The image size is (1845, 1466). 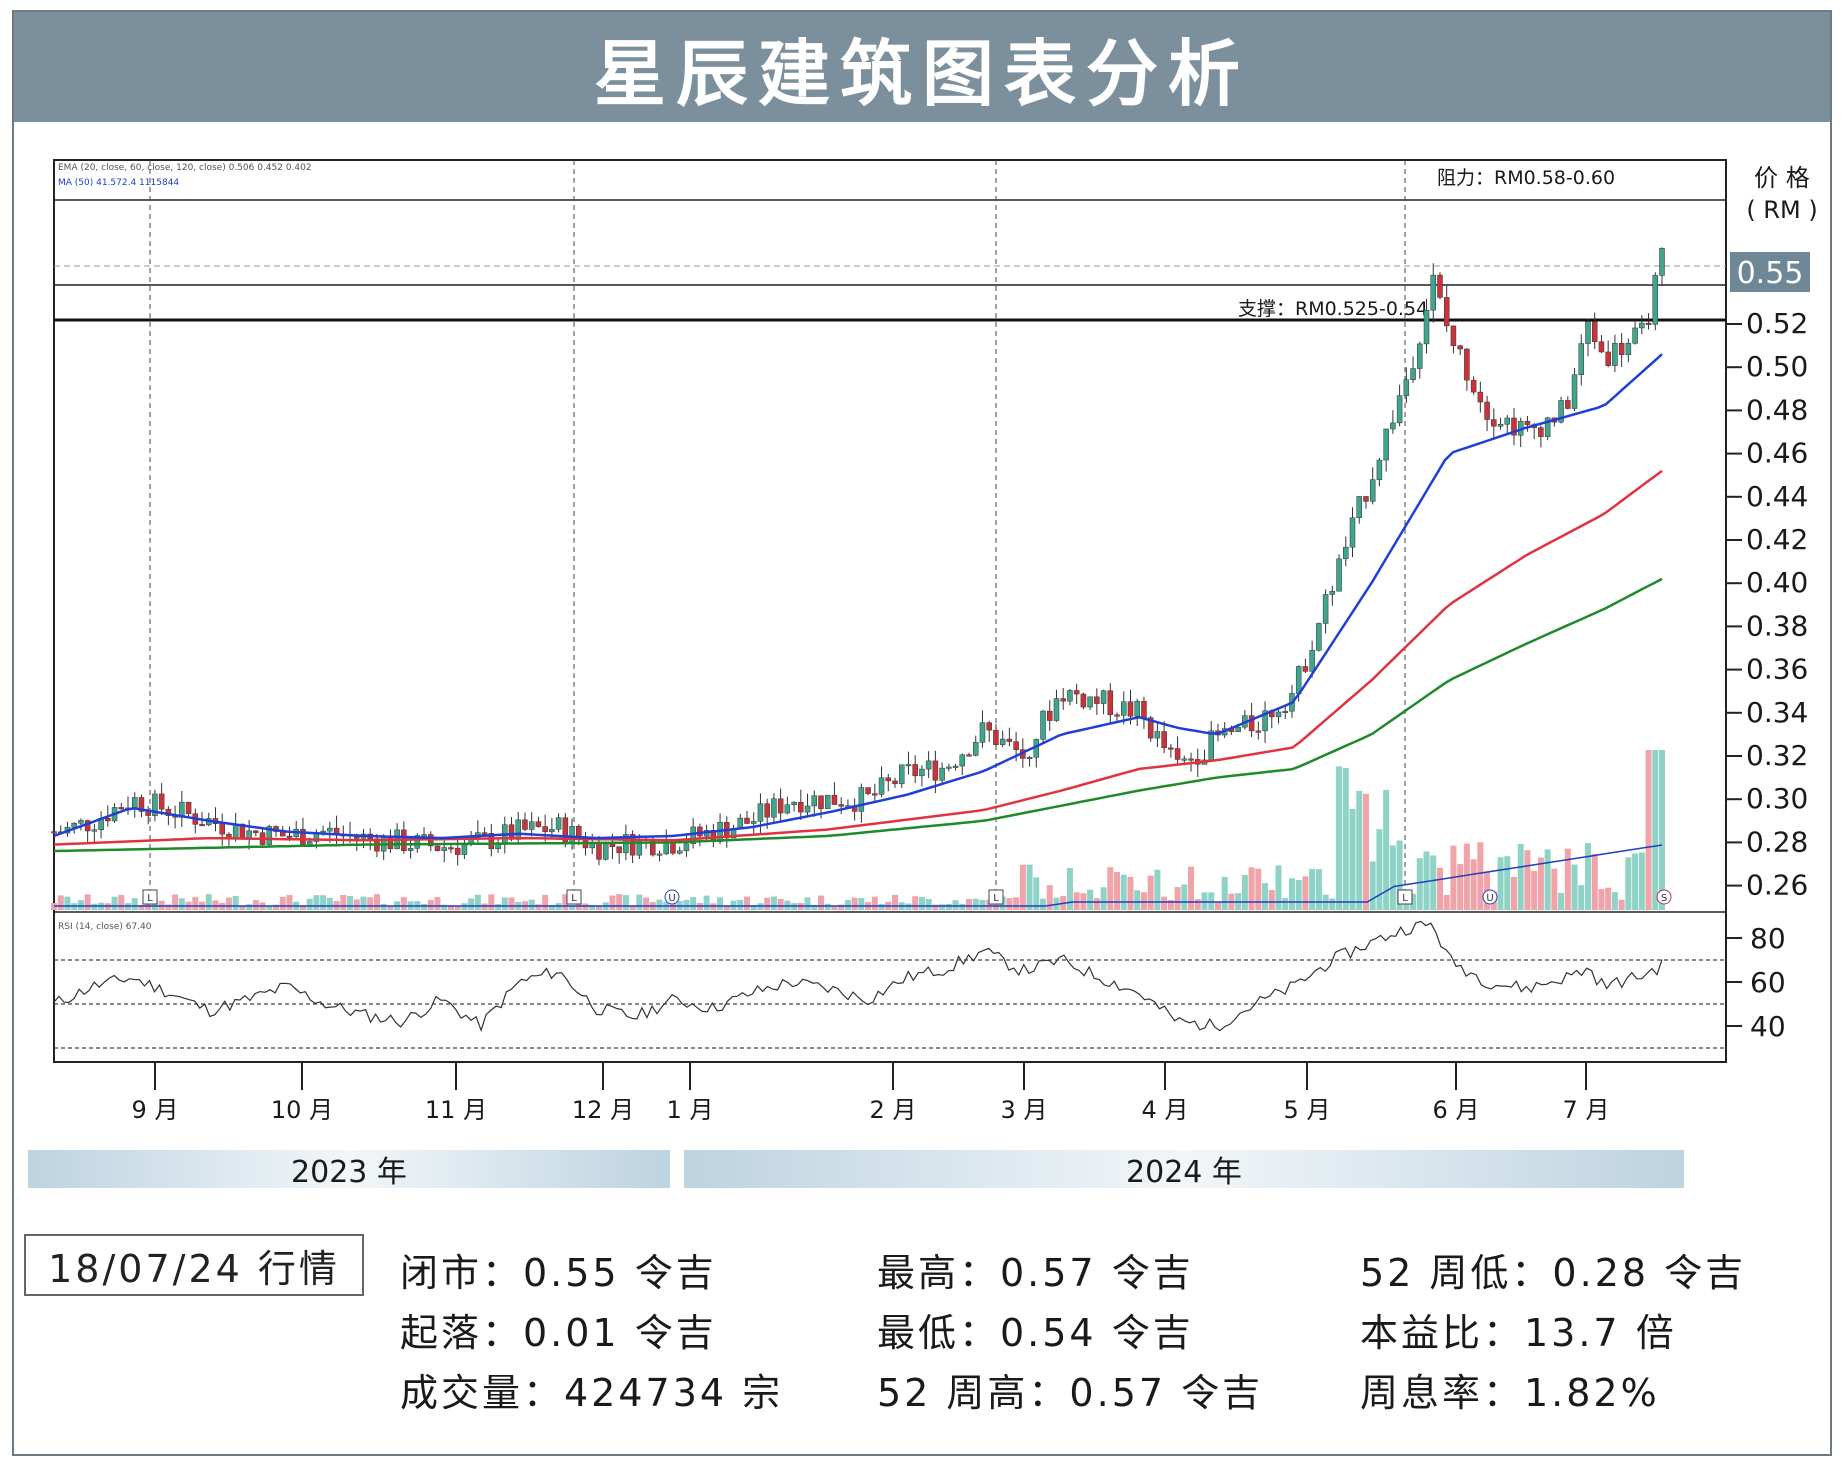 I want to click on price-axis-title-line1: 价 格, so click(x=1782, y=178).